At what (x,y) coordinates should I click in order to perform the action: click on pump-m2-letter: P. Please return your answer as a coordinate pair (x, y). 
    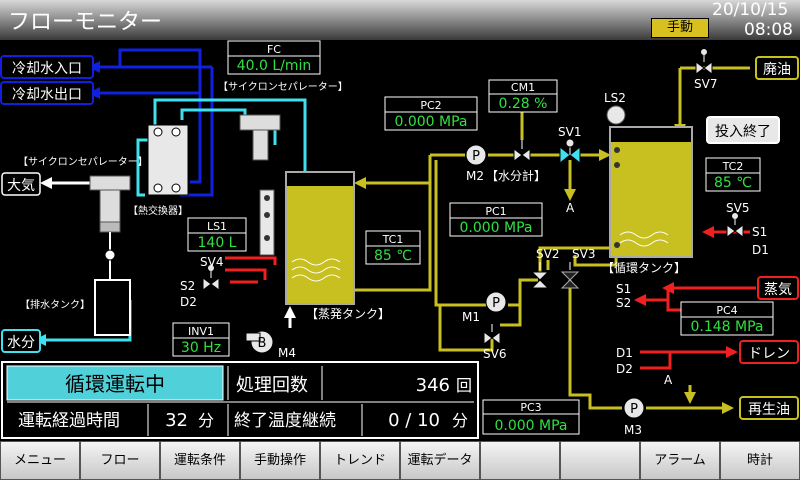
    Looking at the image, I should click on (476, 156).